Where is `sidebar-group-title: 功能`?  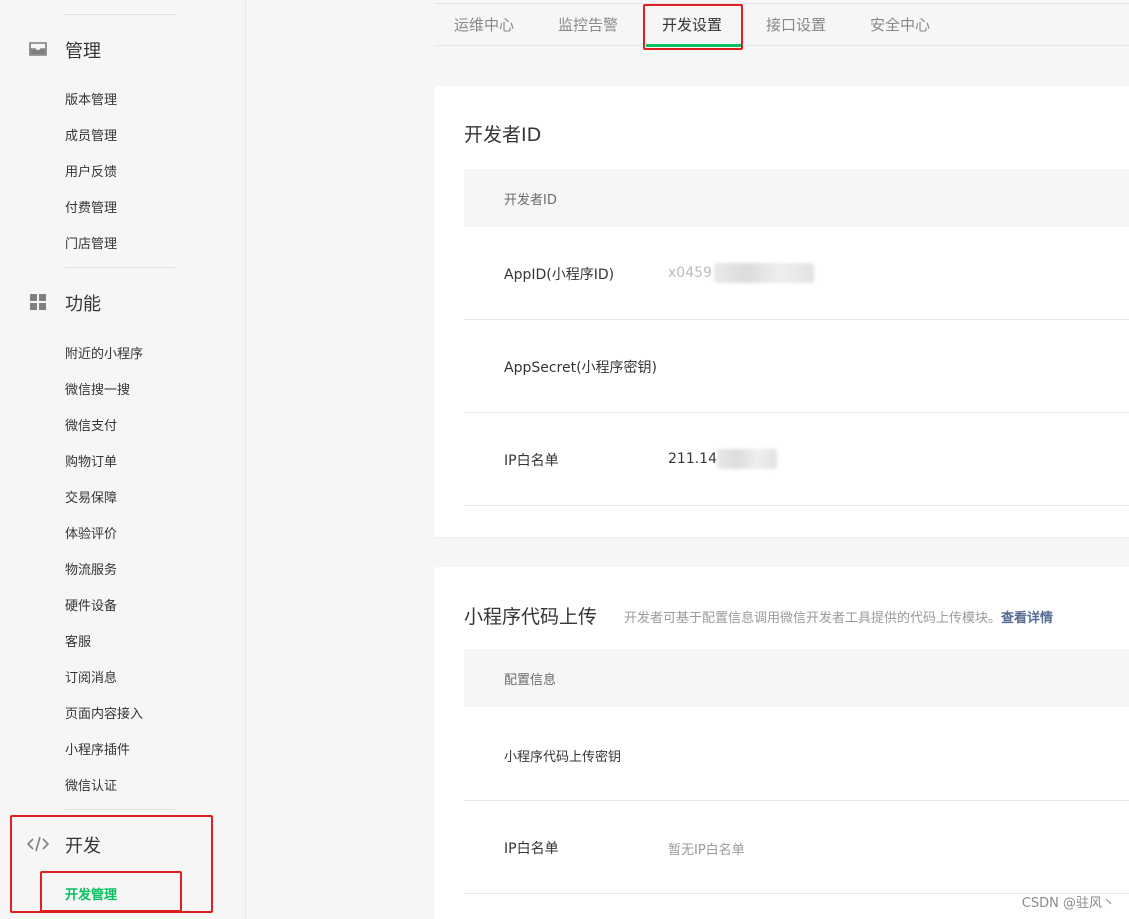
sidebar-group-title: 功能 is located at coordinates (83, 304).